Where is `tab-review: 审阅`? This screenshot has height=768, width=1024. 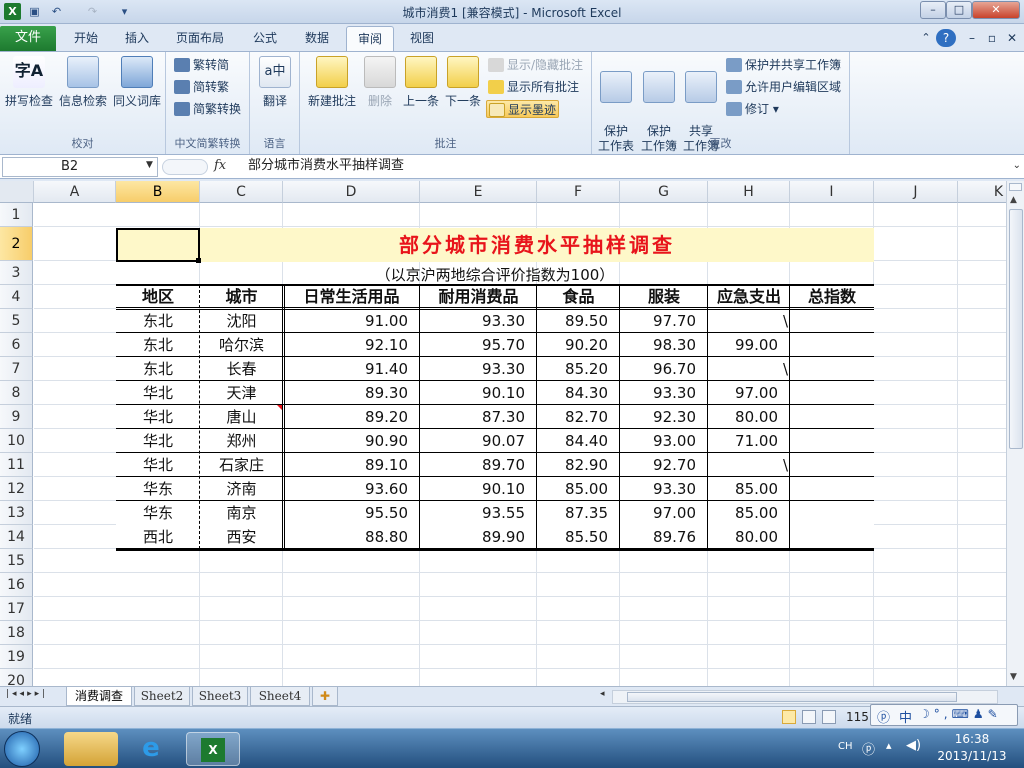 tab-review: 审阅 is located at coordinates (370, 38).